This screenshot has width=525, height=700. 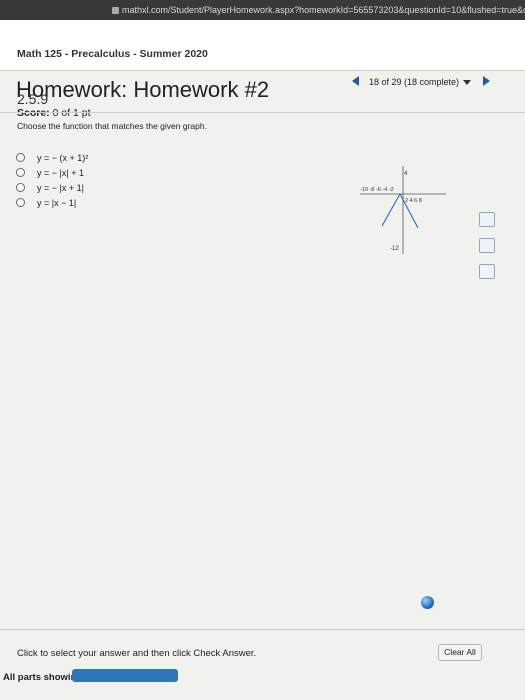 What do you see at coordinates (115, 10) in the screenshot?
I see `lock-icon` at bounding box center [115, 10].